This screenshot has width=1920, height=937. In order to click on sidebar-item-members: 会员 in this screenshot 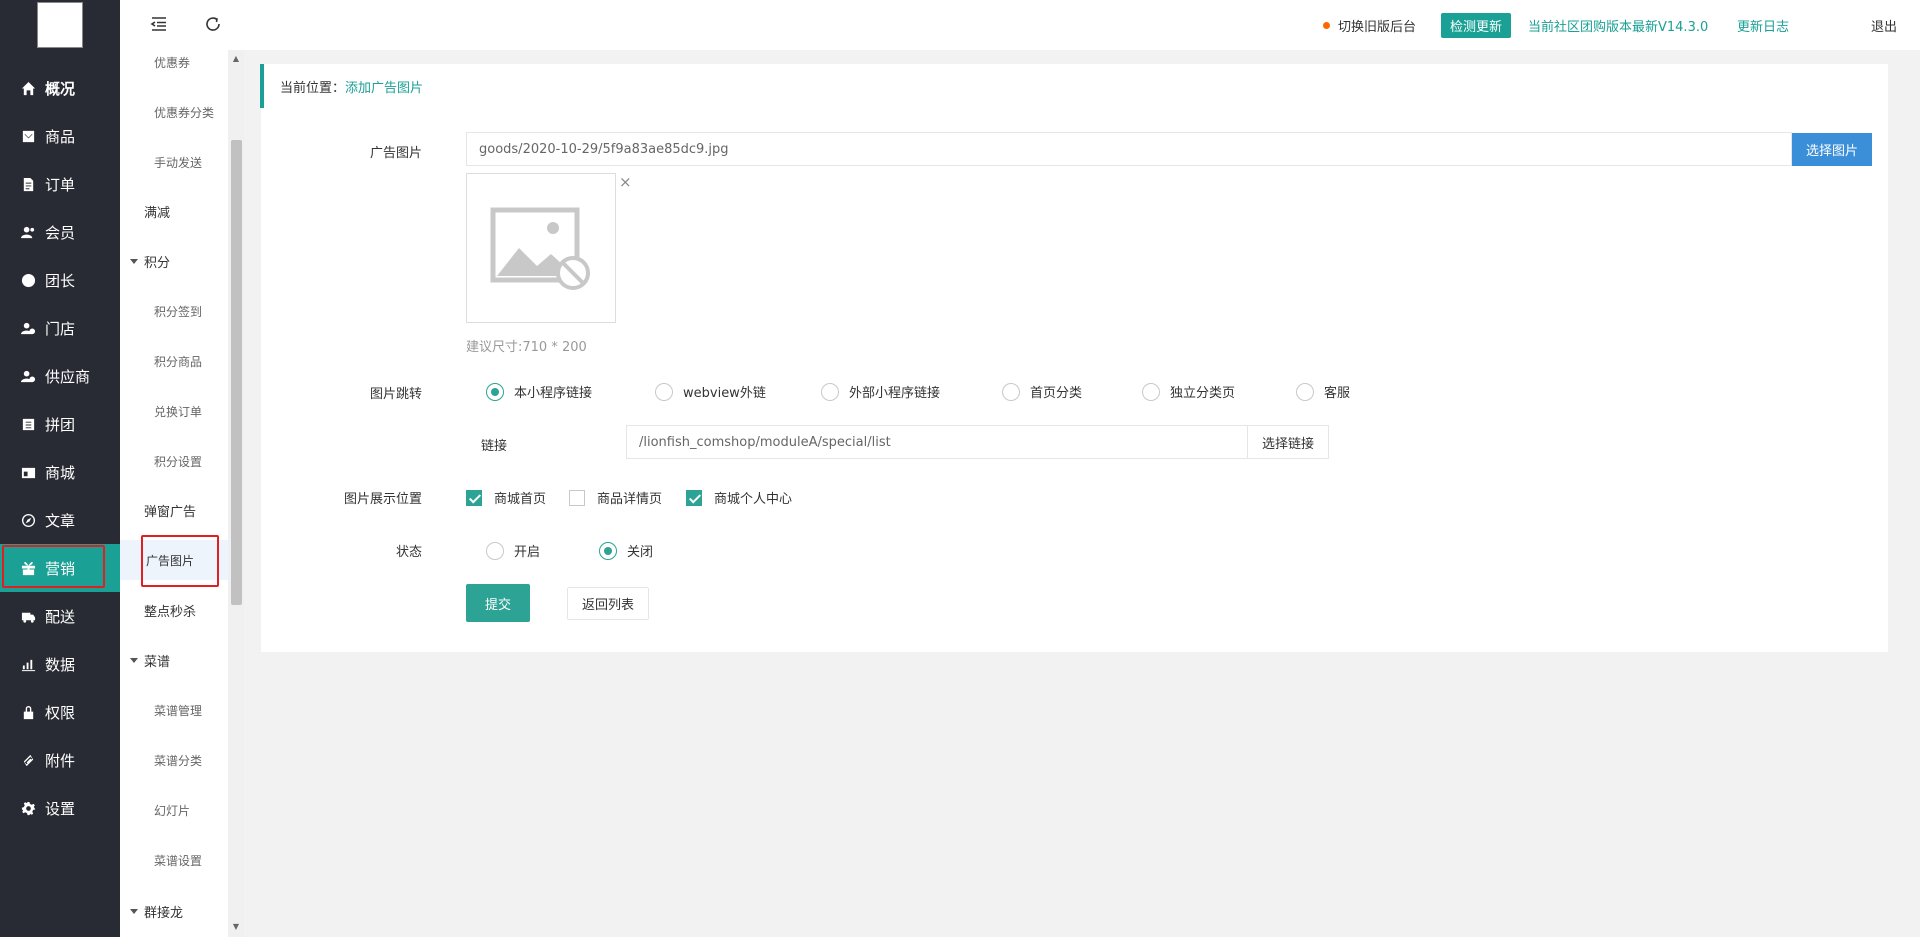, I will do `click(60, 232)`.